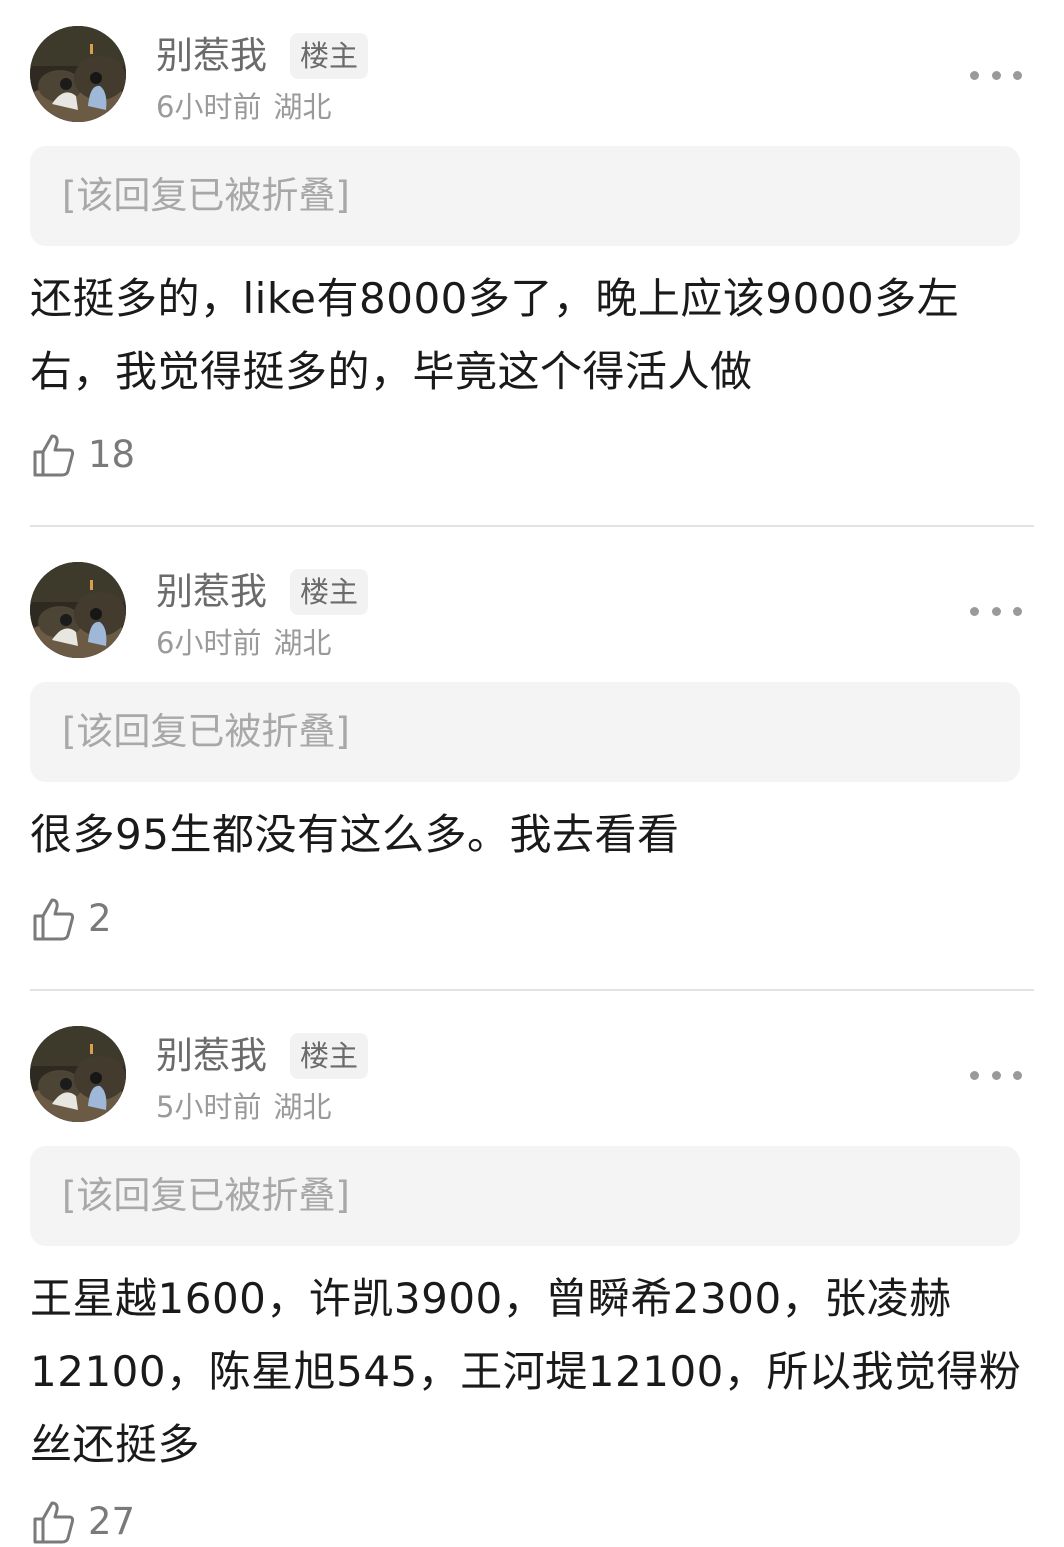  I want to click on comment-text: 很多95生都没有这么多。我去看看, so click(355, 834).